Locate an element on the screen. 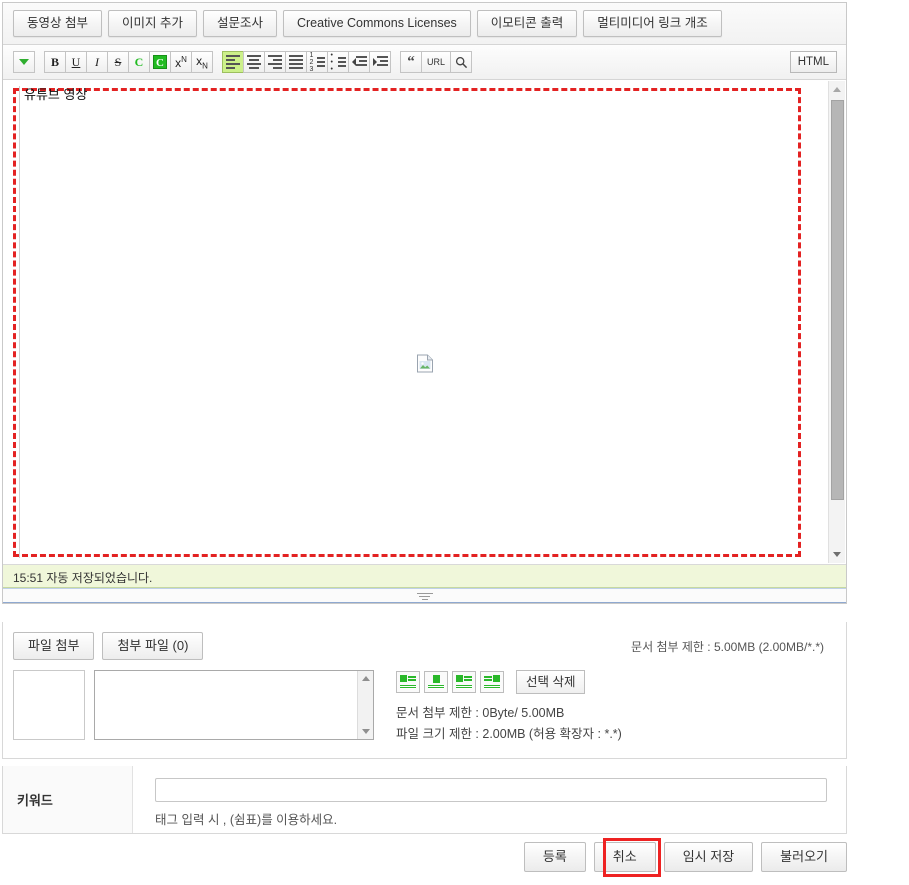 The width and height of the screenshot is (909, 885). unordered-list-button: • • • is located at coordinates (338, 62).